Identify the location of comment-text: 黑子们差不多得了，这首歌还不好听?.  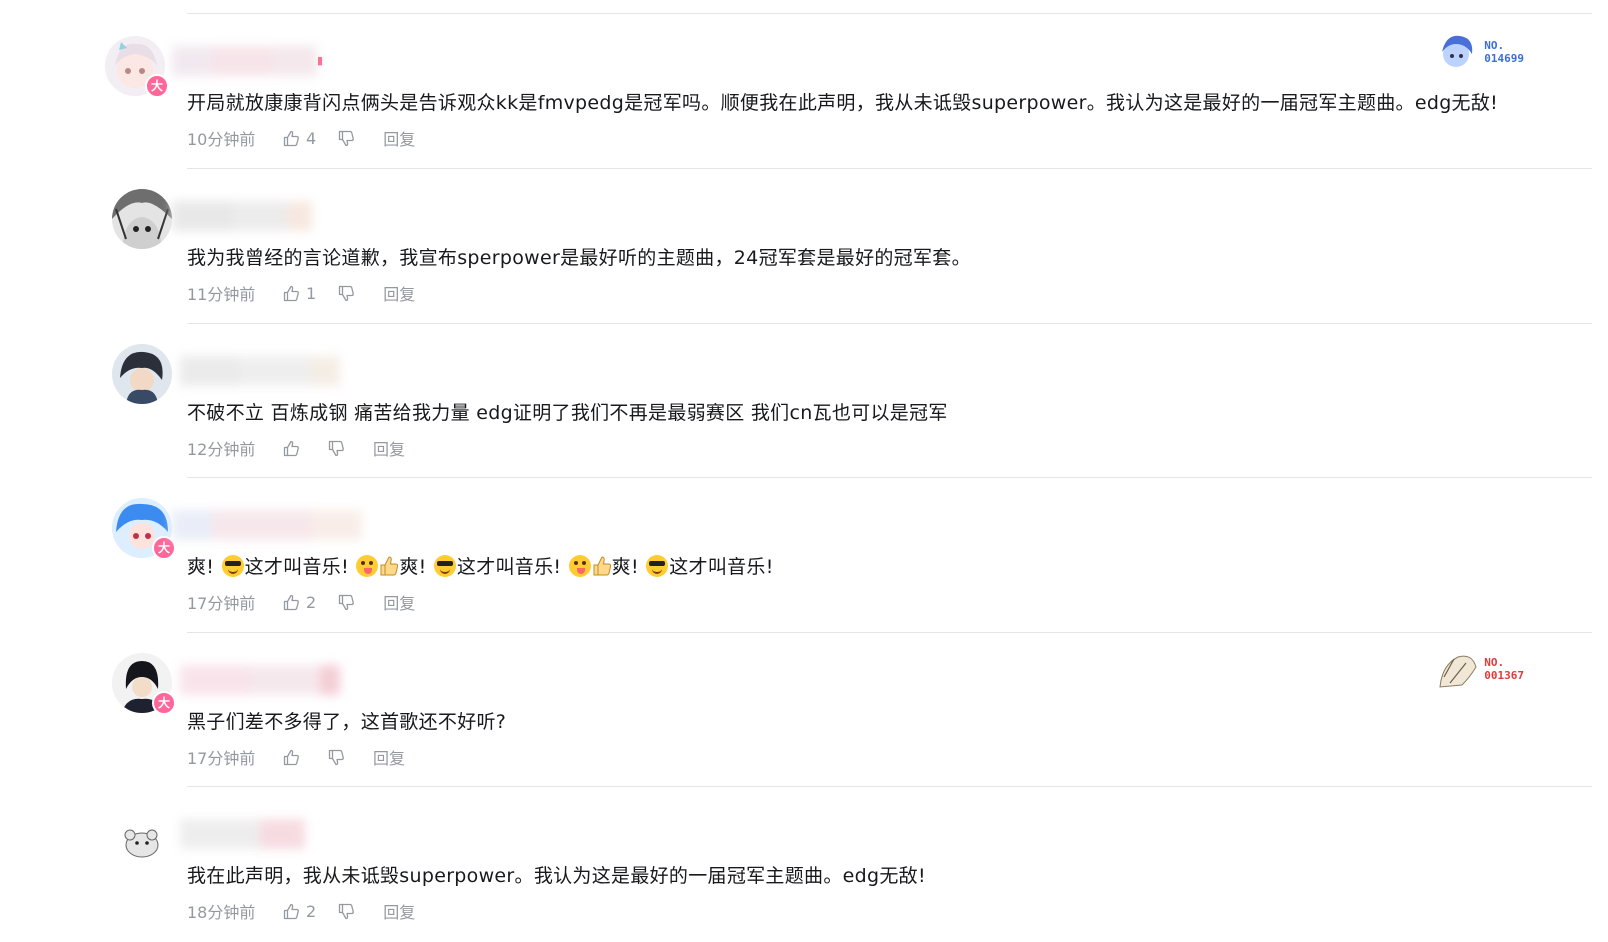
(347, 722).